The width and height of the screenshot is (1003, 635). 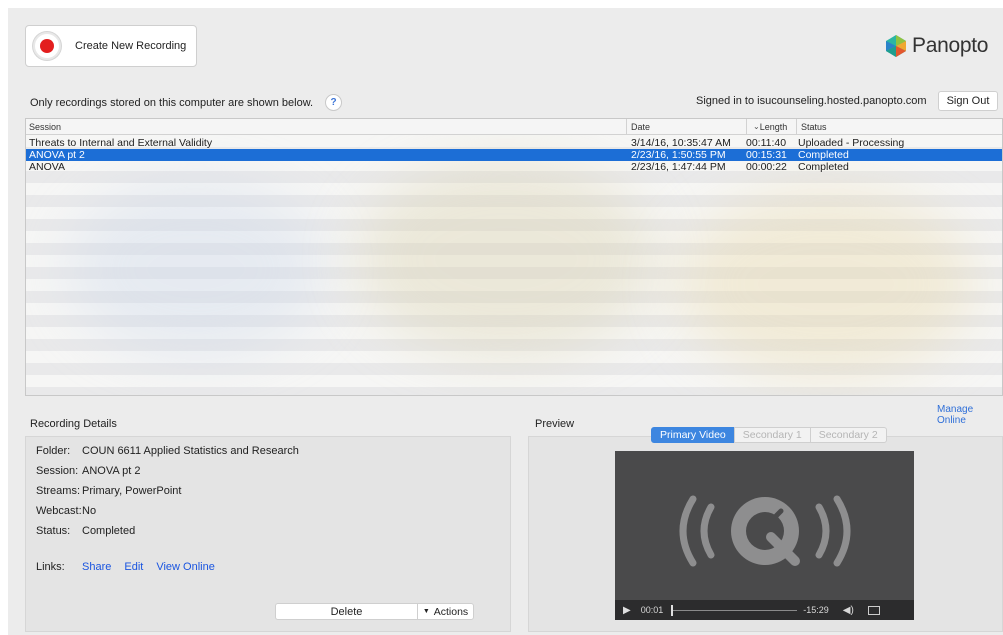 I want to click on brand-logo: Panopto, so click(x=936, y=46).